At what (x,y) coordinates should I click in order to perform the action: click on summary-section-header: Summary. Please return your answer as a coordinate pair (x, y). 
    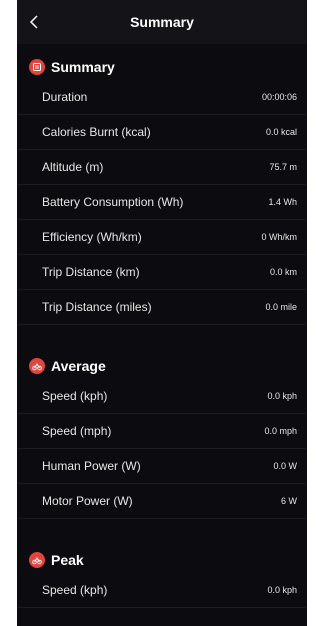
    Looking at the image, I should click on (162, 67).